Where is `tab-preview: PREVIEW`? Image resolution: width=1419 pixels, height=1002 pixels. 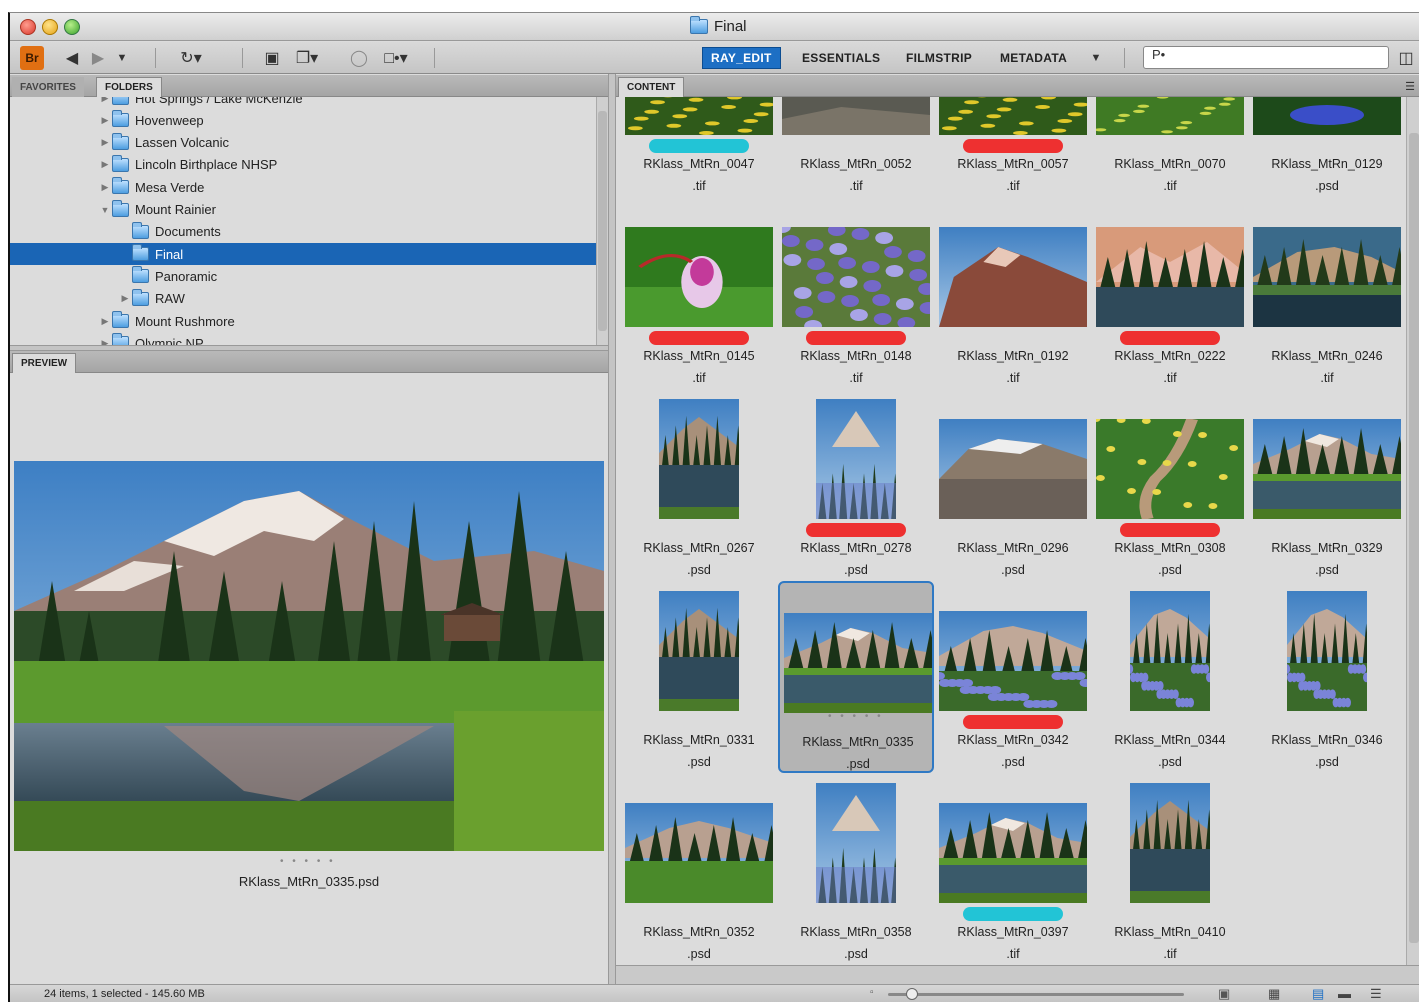
tab-preview: PREVIEW is located at coordinates (44, 363).